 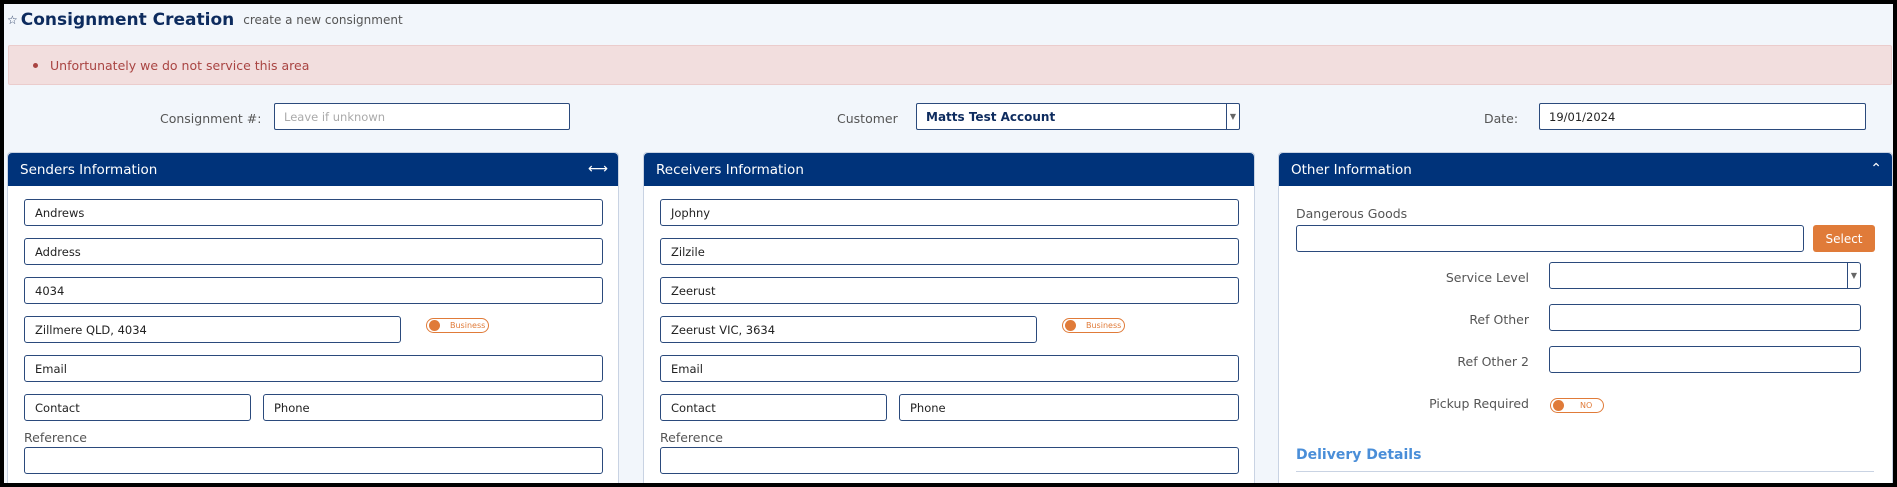 What do you see at coordinates (1705, 275) in the screenshot?
I see `service-level-select: ▼` at bounding box center [1705, 275].